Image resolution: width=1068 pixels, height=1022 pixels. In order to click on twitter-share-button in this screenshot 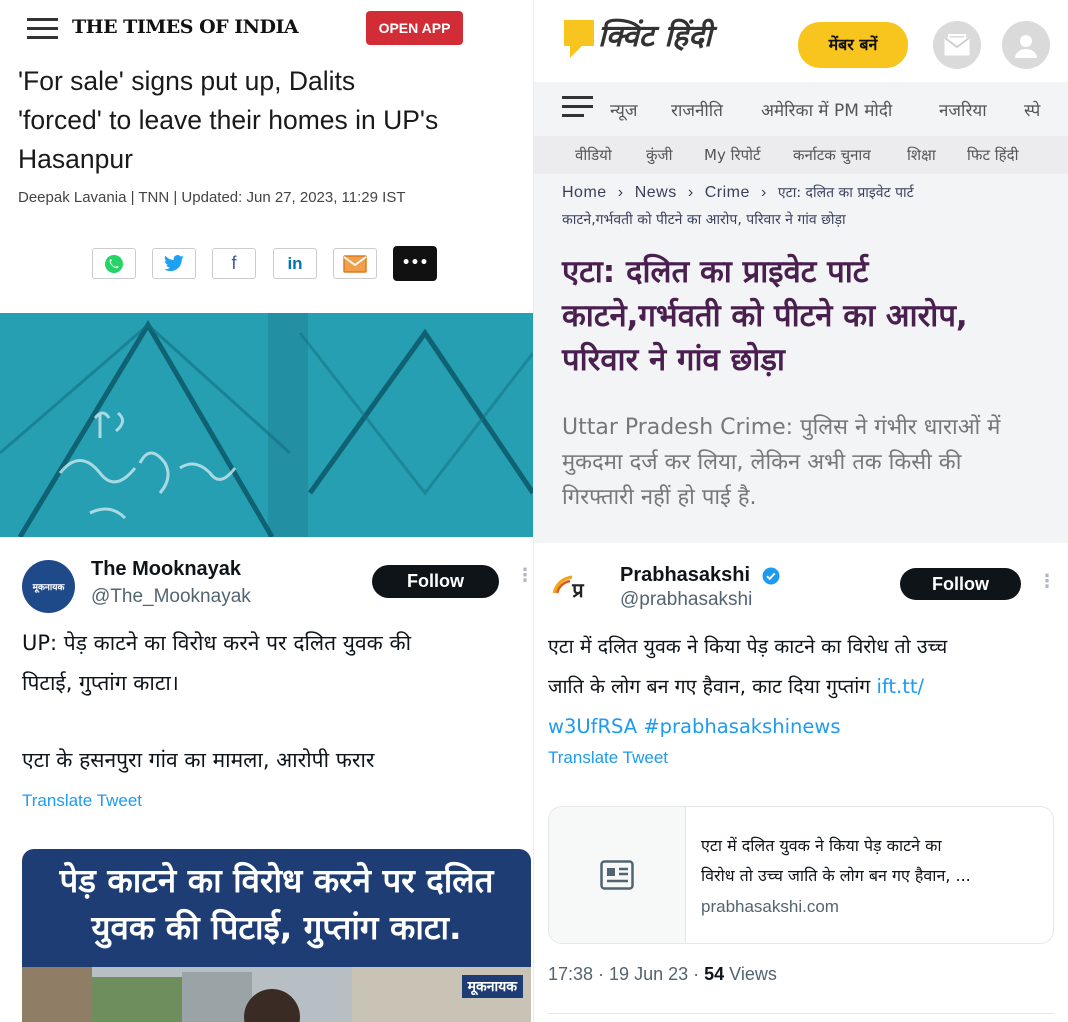, I will do `click(174, 263)`.